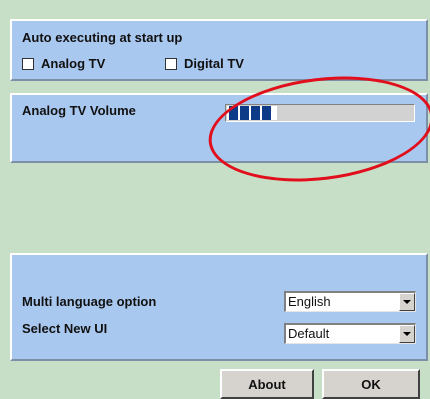  Describe the element at coordinates (214, 63) in the screenshot. I see `digital-tv-label: Digital TV` at that location.